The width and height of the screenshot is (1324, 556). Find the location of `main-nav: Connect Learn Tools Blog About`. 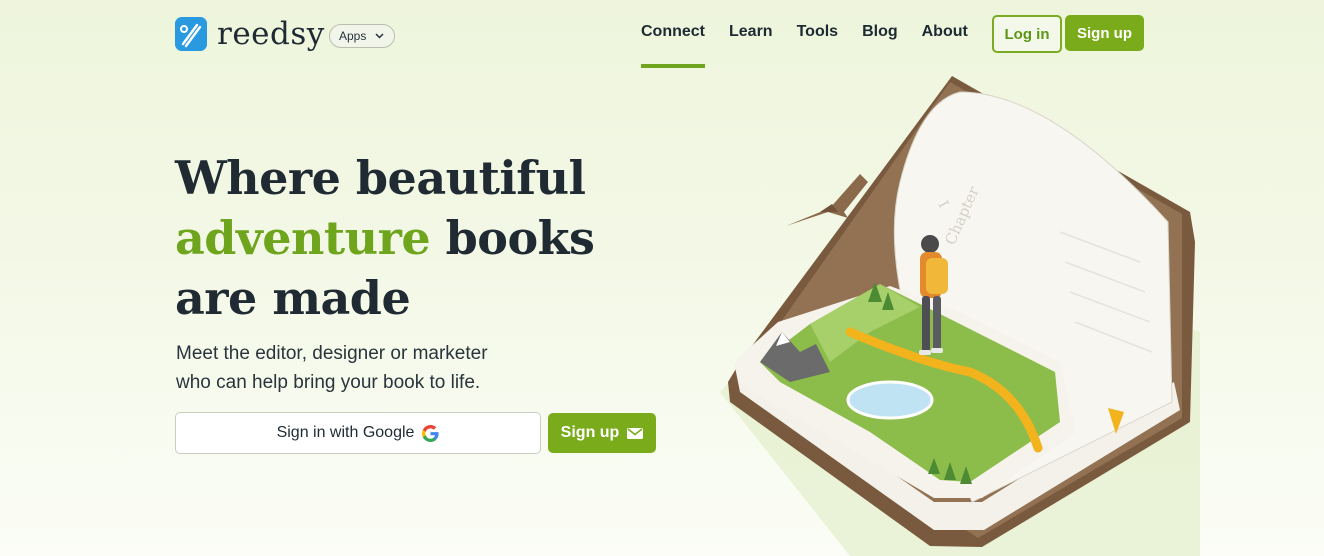

main-nav: Connect Learn Tools Blog About is located at coordinates (816, 34).